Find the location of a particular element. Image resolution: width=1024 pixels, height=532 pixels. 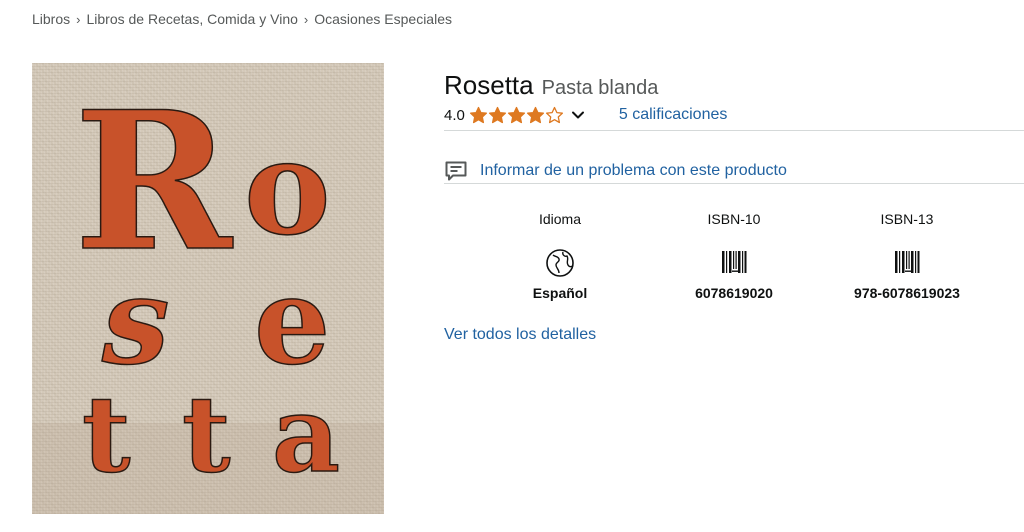

detail-label: ISBN-10 is located at coordinates (734, 219).